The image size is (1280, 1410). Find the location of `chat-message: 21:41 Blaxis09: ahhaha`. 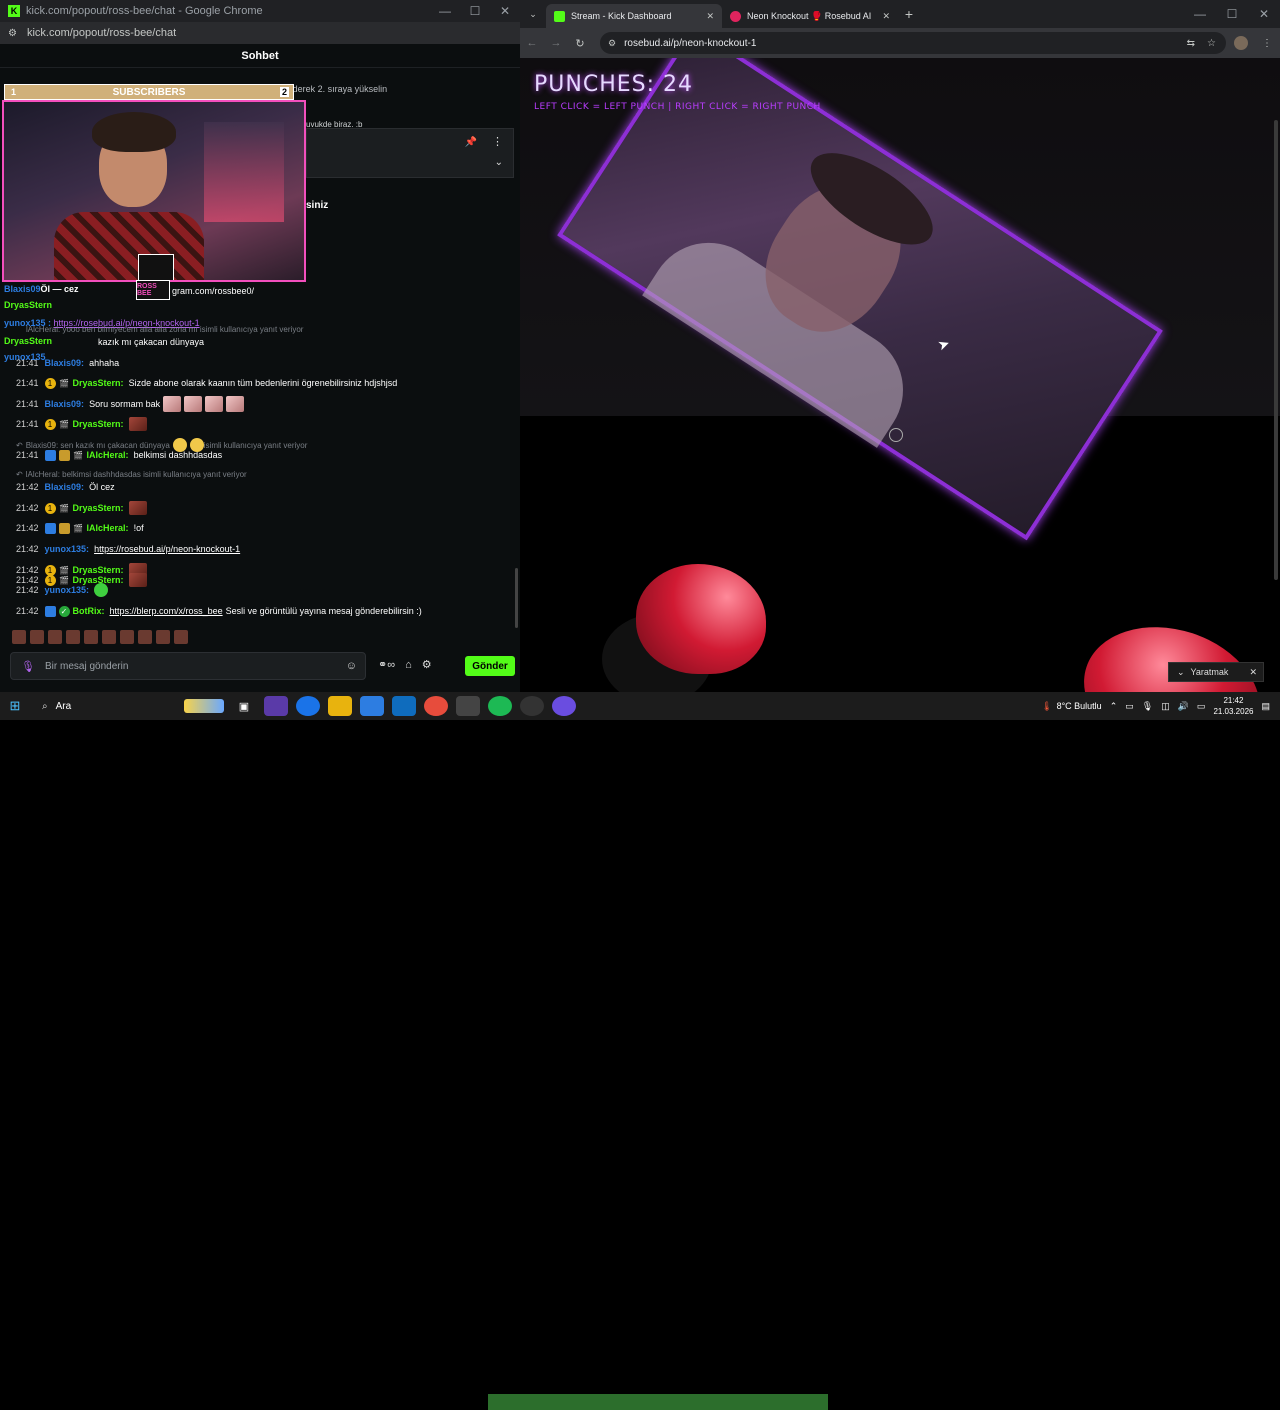

chat-message: 21:41 Blaxis09: ahhaha is located at coordinates (67, 363).